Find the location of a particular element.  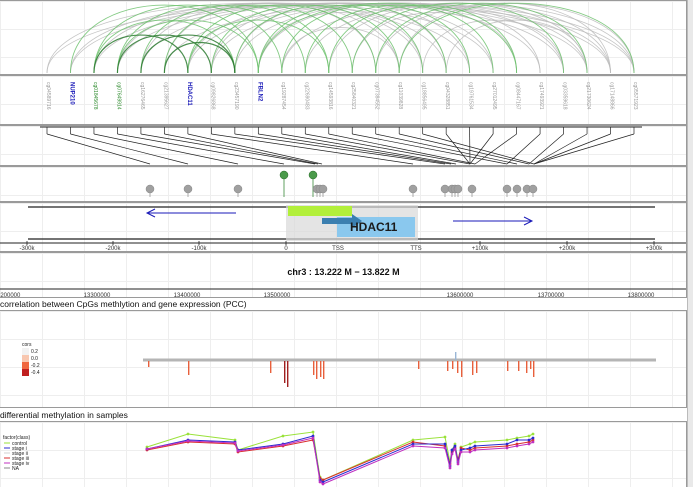

axis-tick-label: 13700000 is located at coordinates (551, 295).